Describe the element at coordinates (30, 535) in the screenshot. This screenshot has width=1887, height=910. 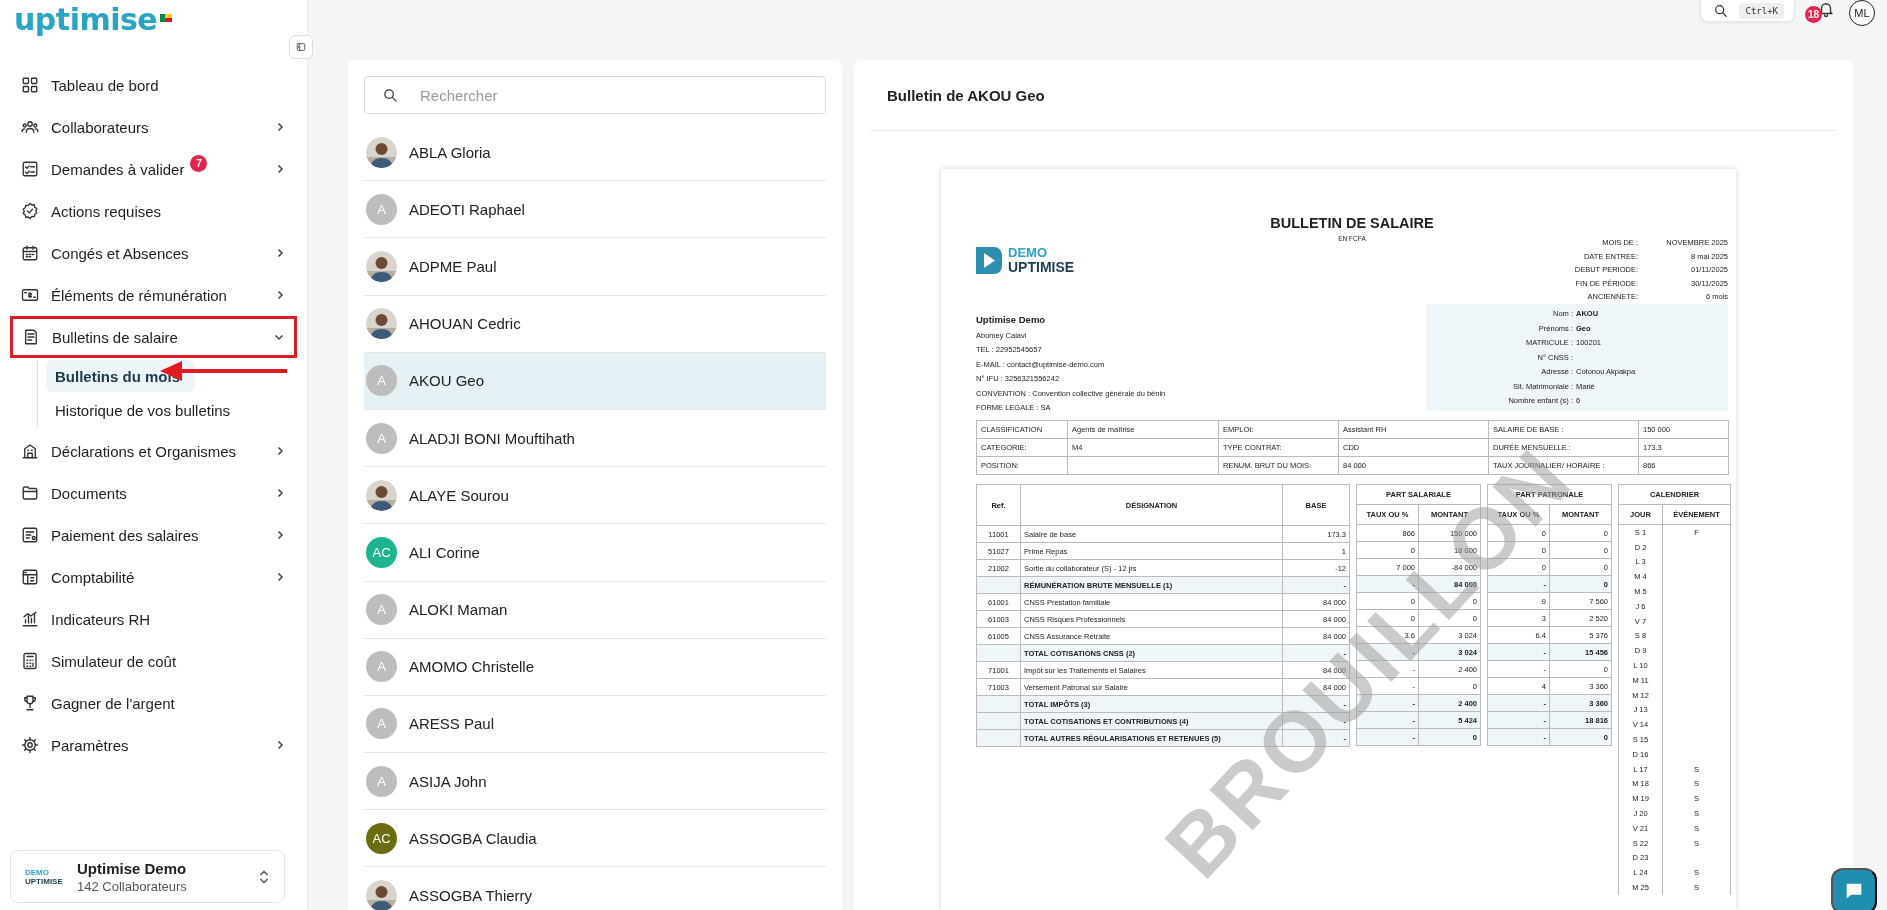
I see `invoice-icon` at that location.